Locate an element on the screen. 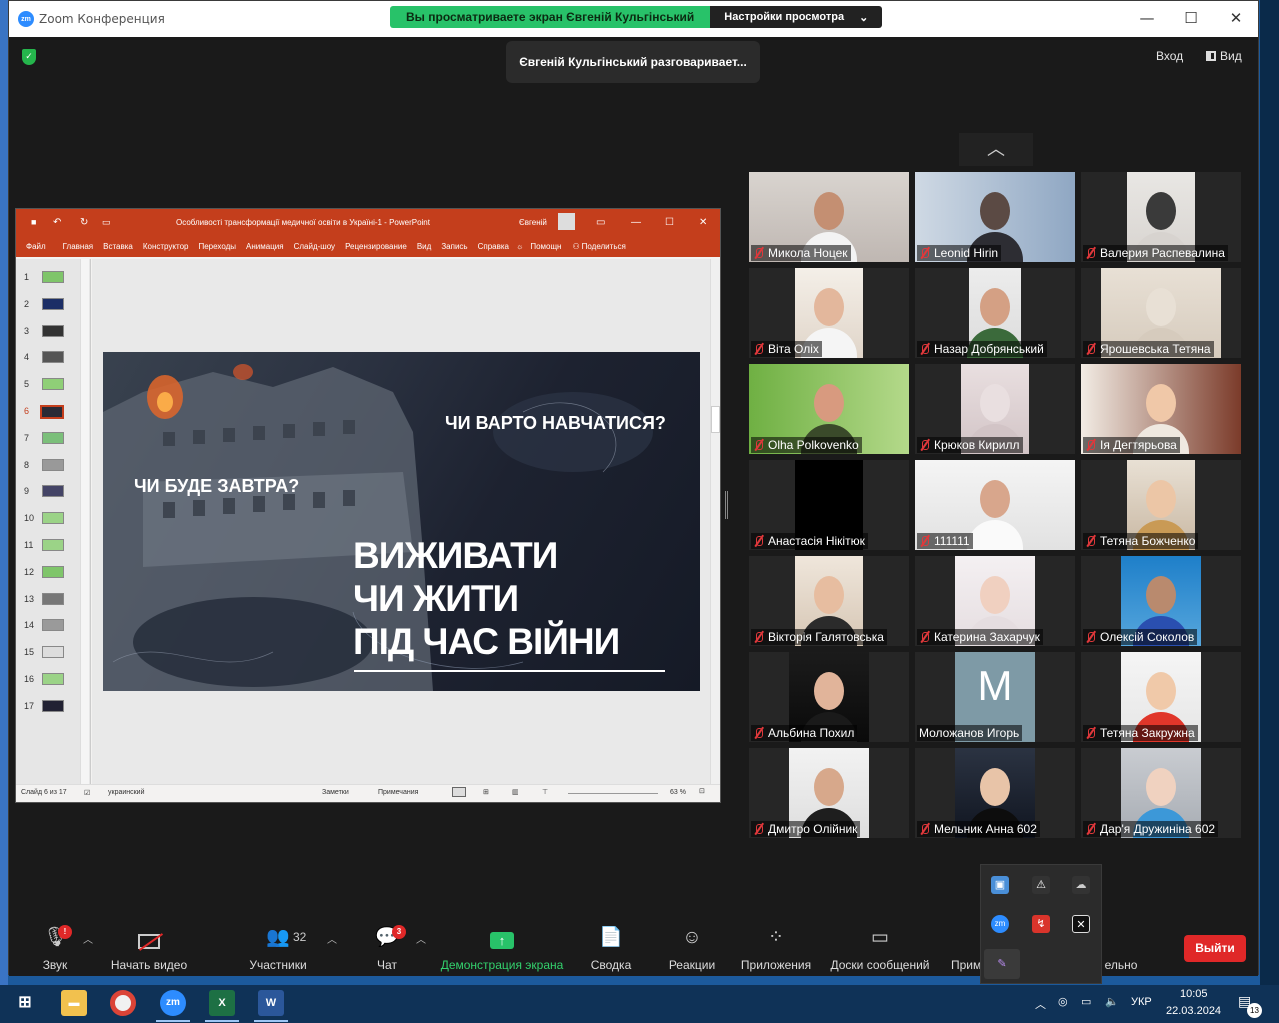  summary-button: 📄 Сводка is located at coordinates (611, 947).